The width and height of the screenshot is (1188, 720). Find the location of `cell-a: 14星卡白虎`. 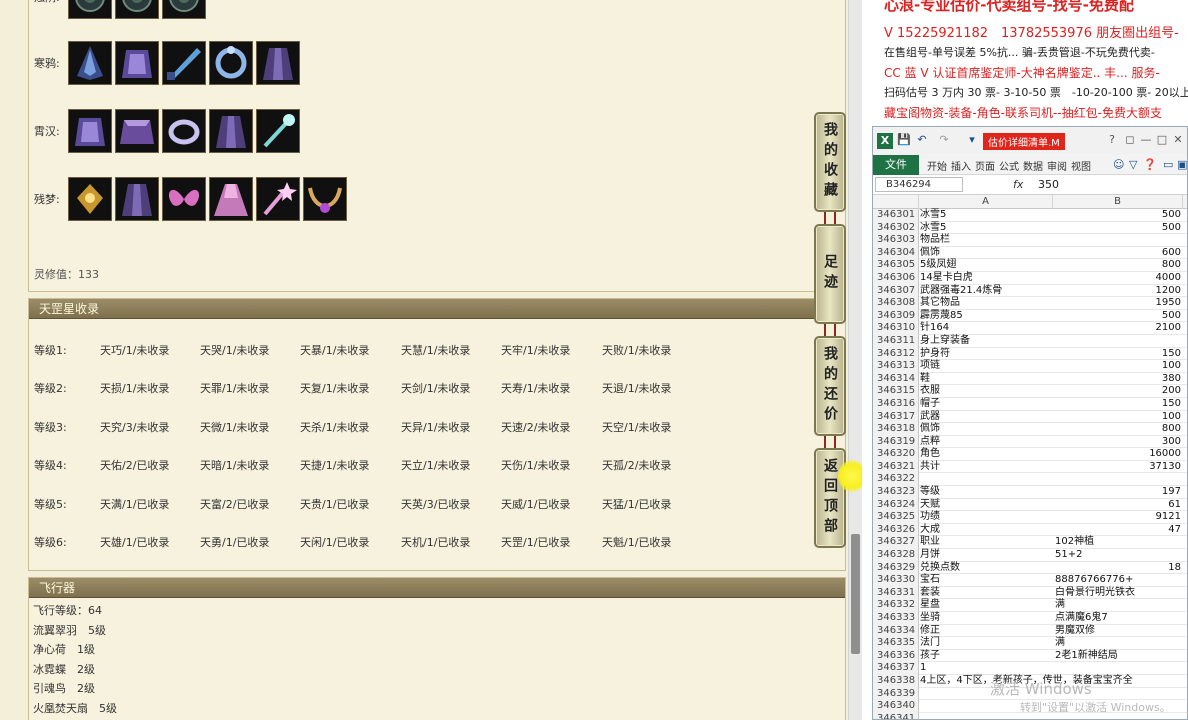

cell-a: 14星卡白虎 is located at coordinates (986, 278).